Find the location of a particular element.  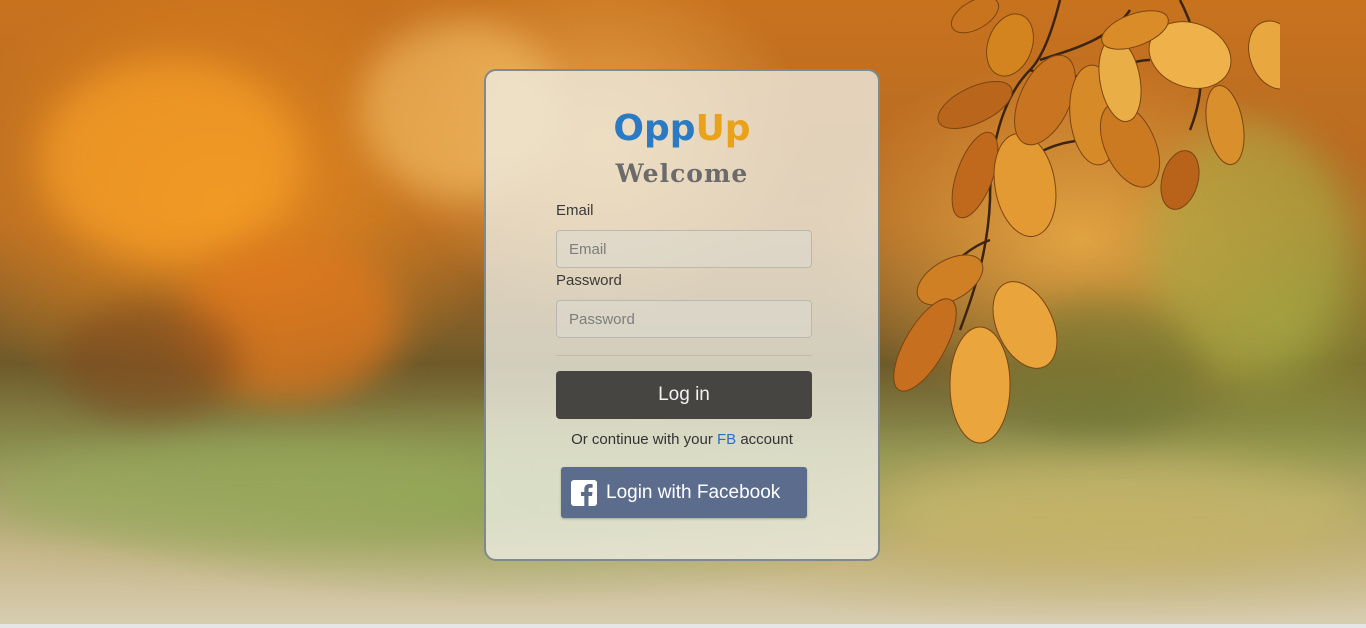

login-with-facebook-button: Login with Facebook is located at coordinates (684, 492).